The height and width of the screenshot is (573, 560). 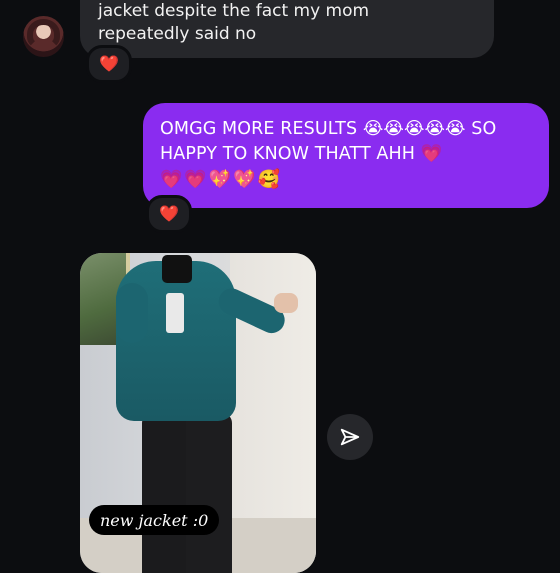 I want to click on send-icon, so click(x=350, y=437).